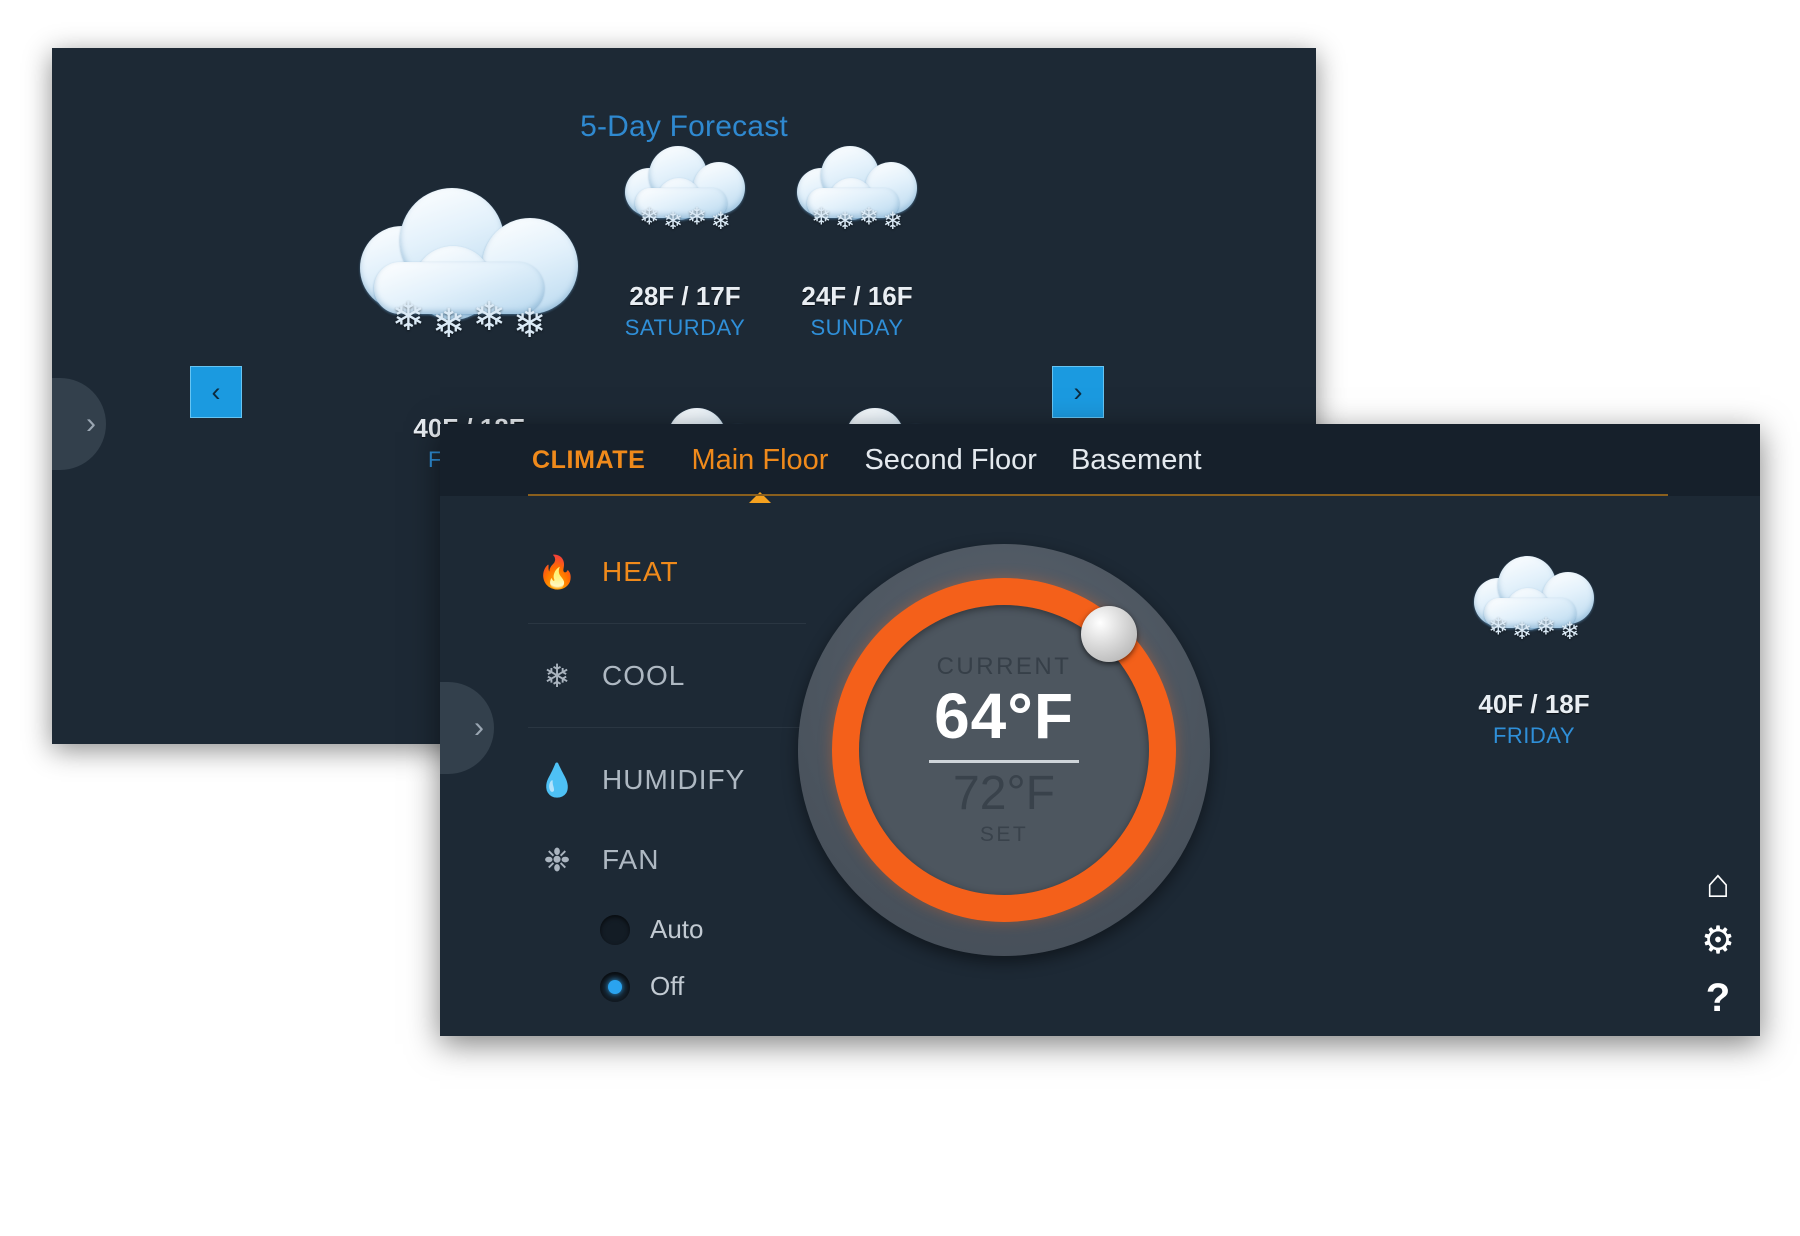  I want to click on mode-heat: 🔥 HEAT, so click(667, 572).